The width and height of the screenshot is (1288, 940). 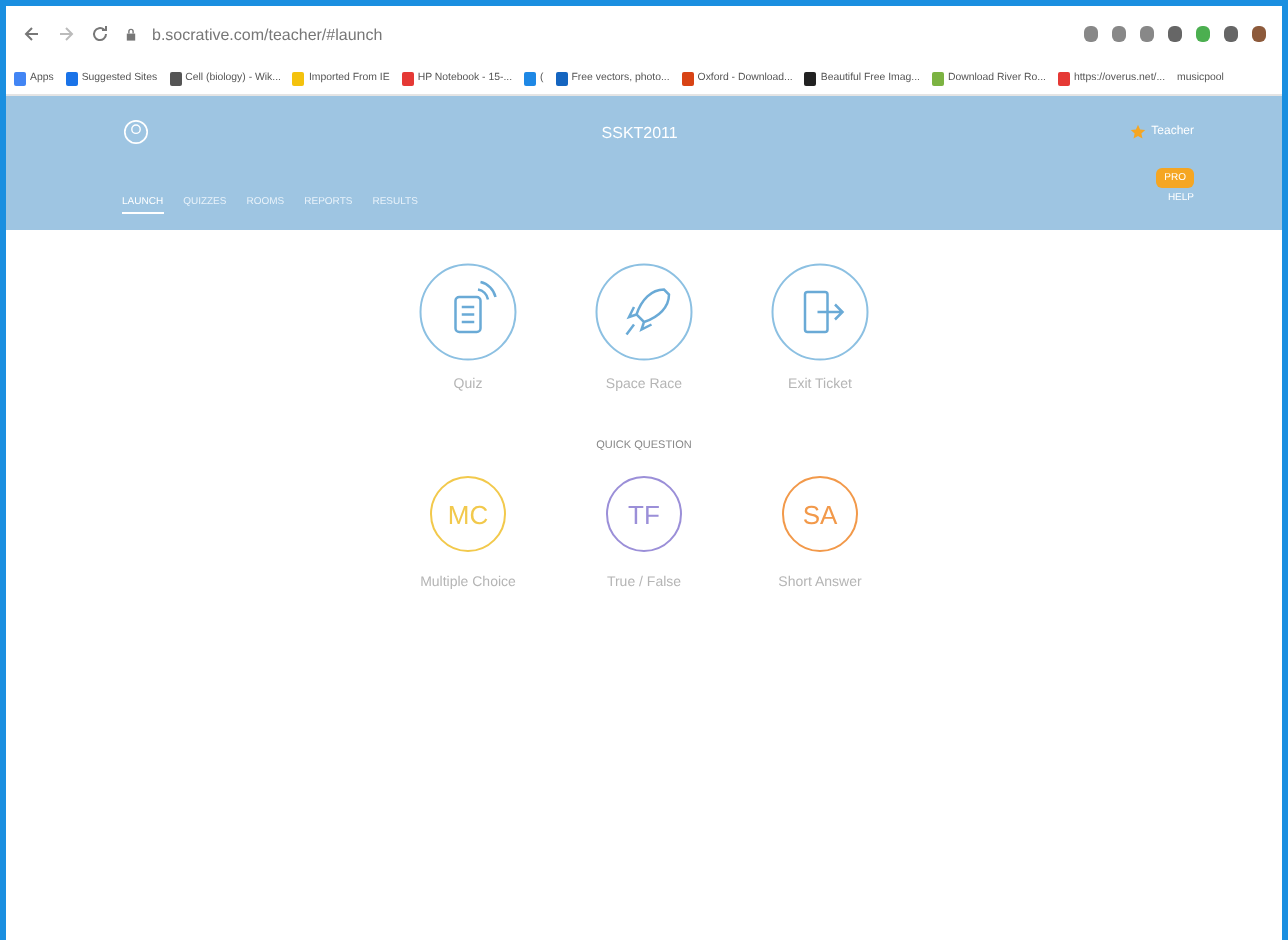 What do you see at coordinates (136, 132) in the screenshot?
I see `logo-icon` at bounding box center [136, 132].